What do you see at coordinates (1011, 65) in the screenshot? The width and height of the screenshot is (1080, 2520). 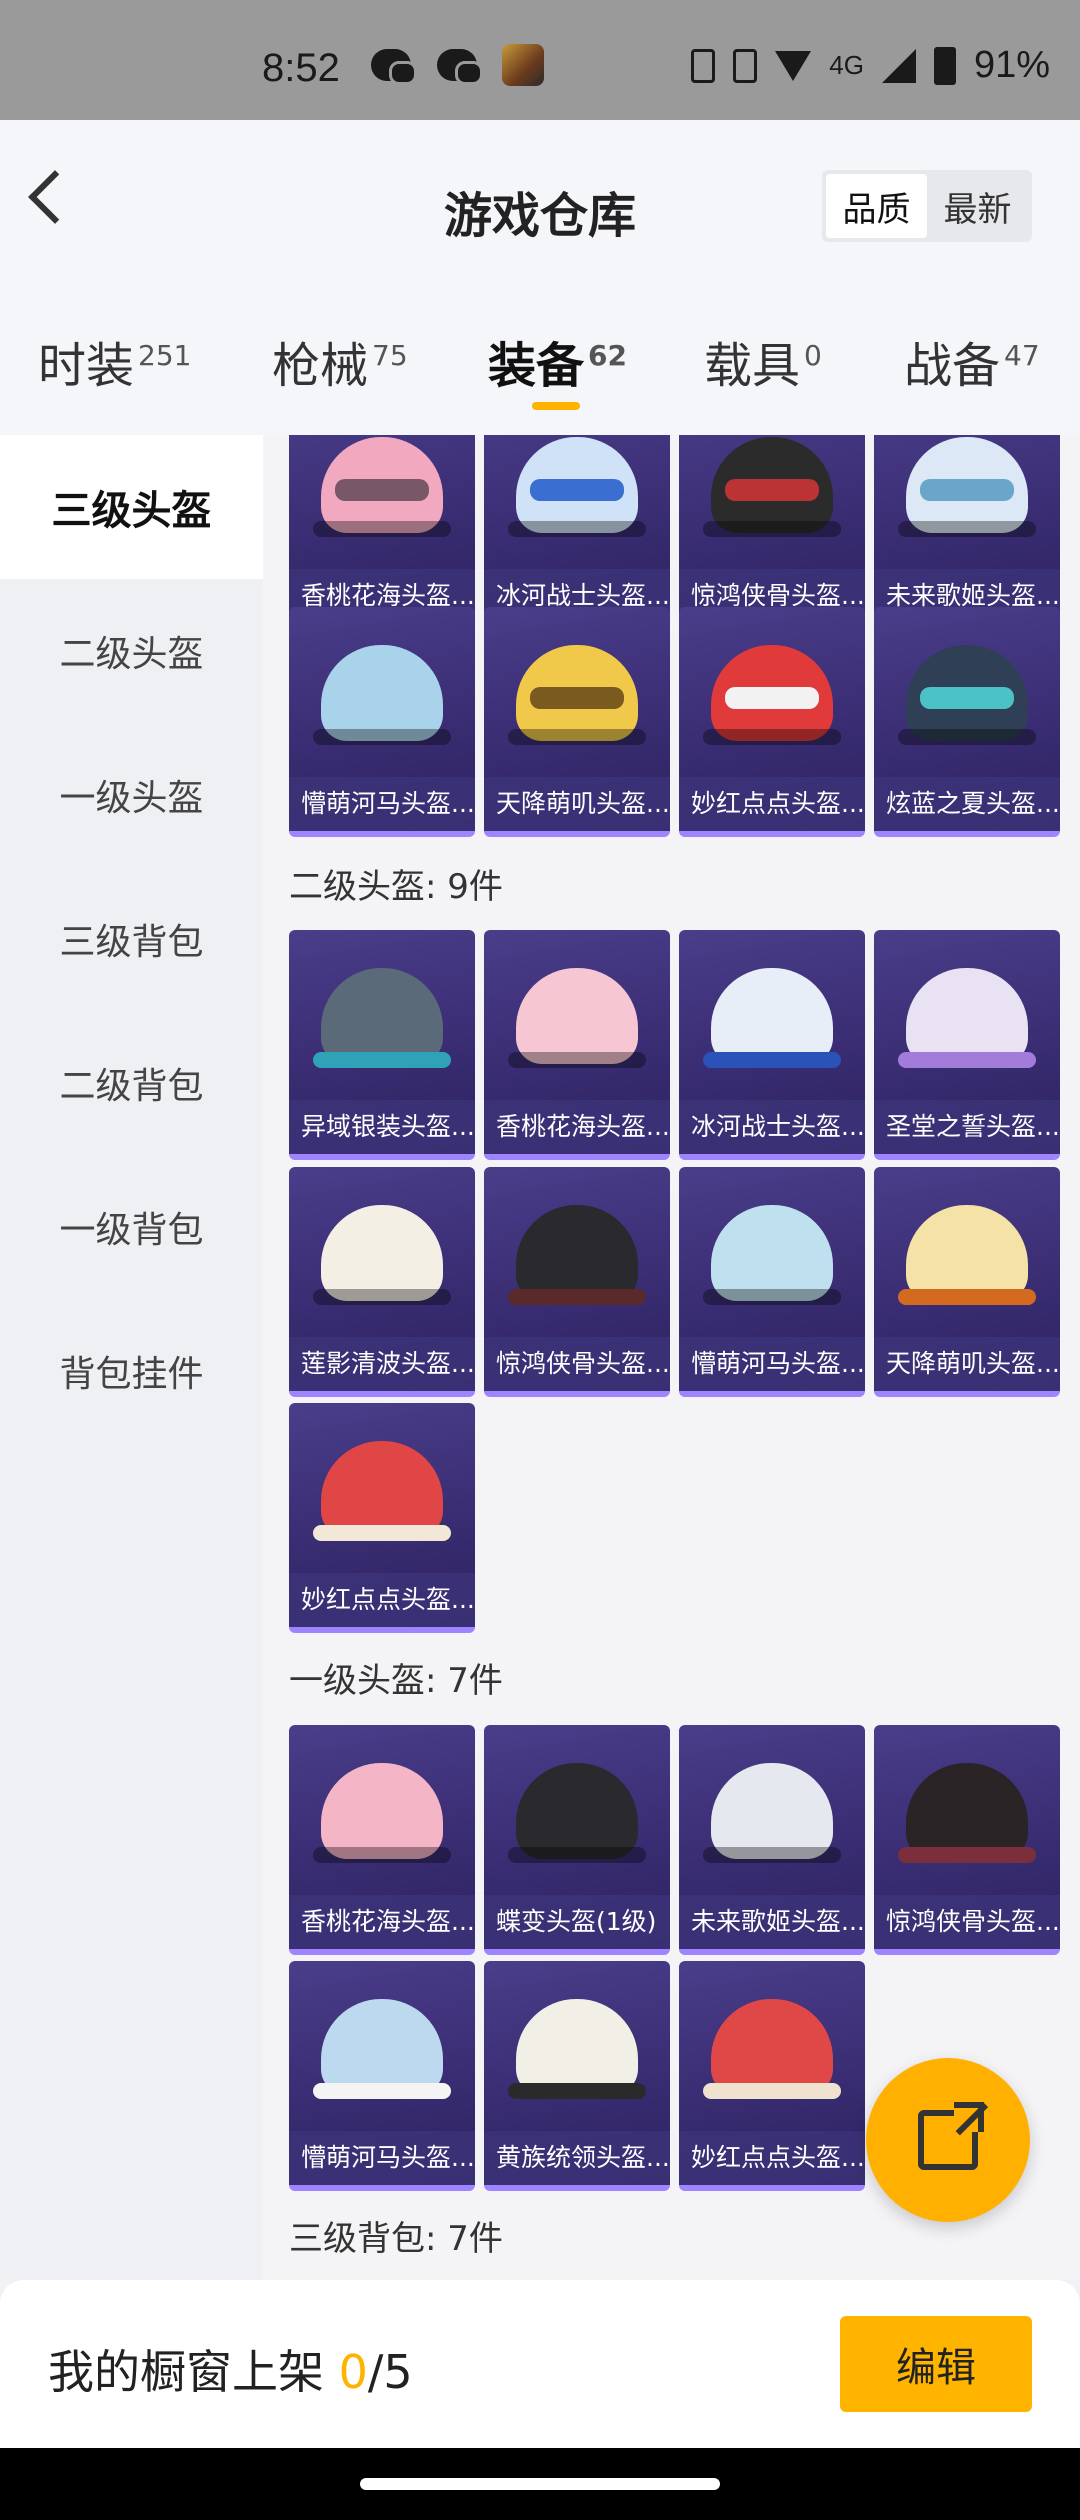 I see `battery-percent: 91%` at bounding box center [1011, 65].